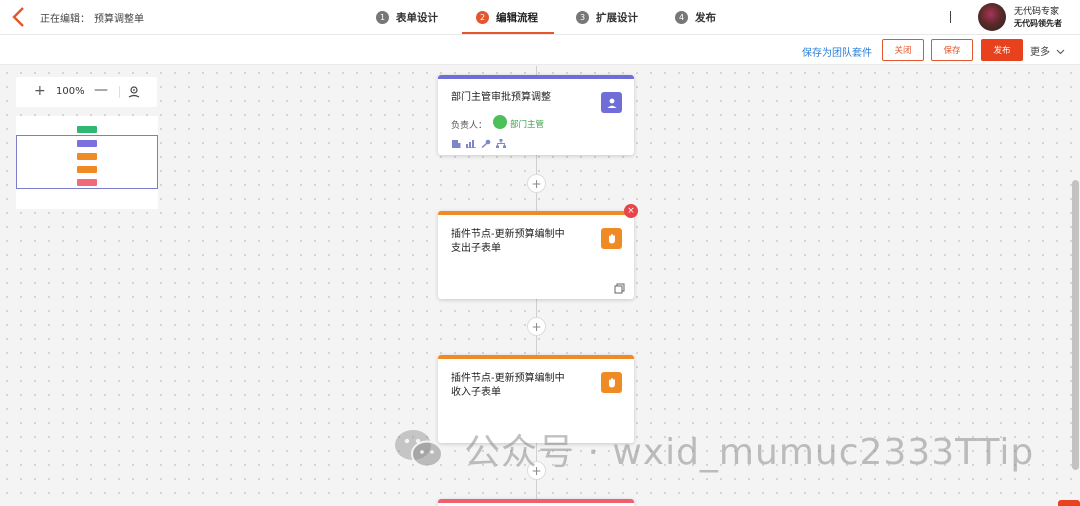 Image resolution: width=1080 pixels, height=506 pixels. I want to click on step-number: 1, so click(382, 17).